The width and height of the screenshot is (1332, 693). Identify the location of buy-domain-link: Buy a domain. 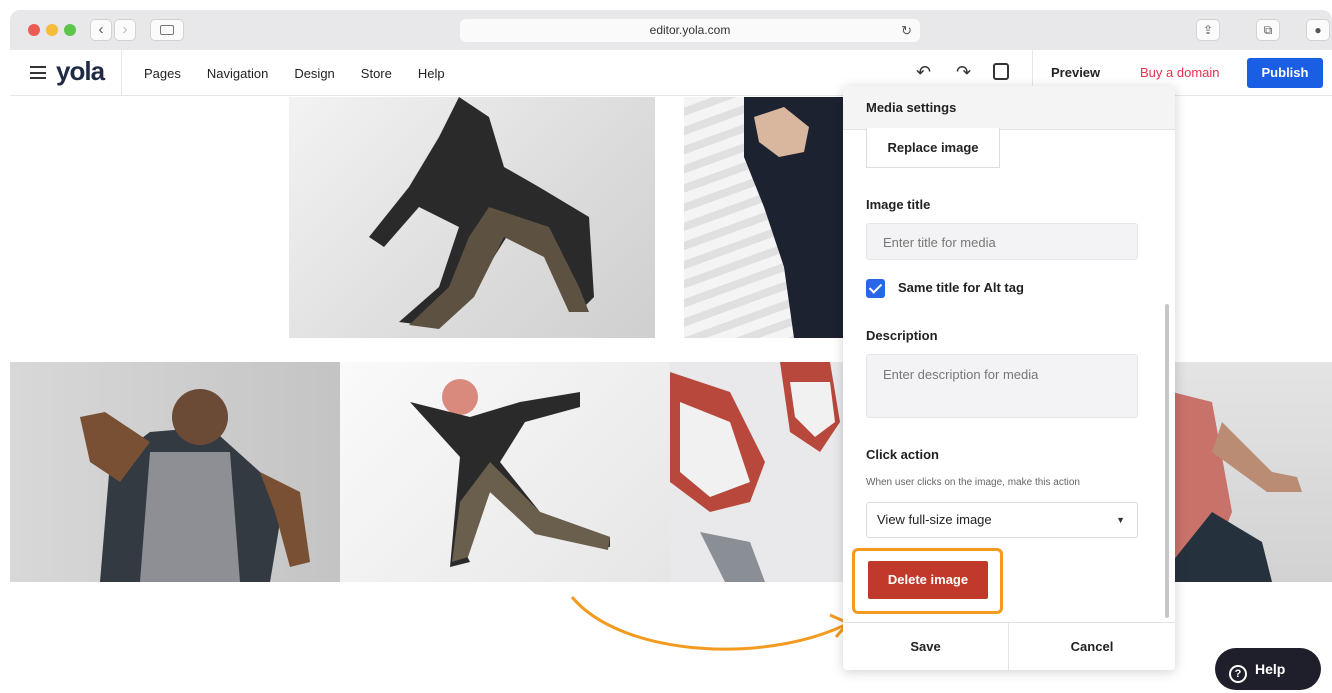
(1180, 72).